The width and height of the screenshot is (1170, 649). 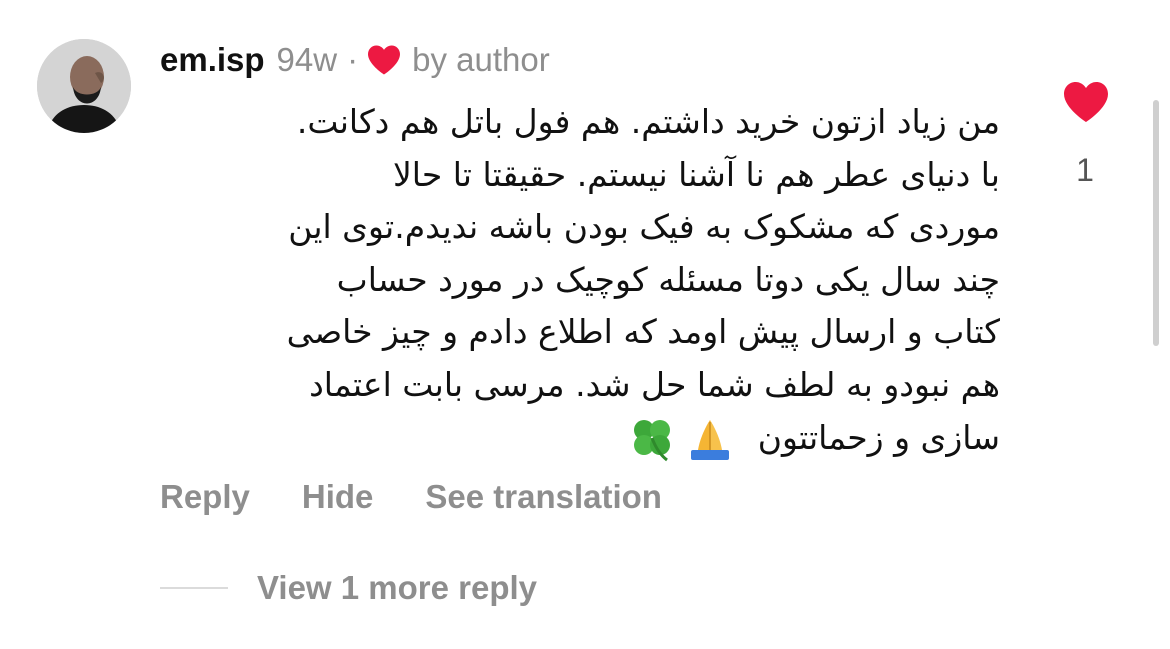 I want to click on comment-meta: em.isp 94w · by author, so click(x=355, y=60).